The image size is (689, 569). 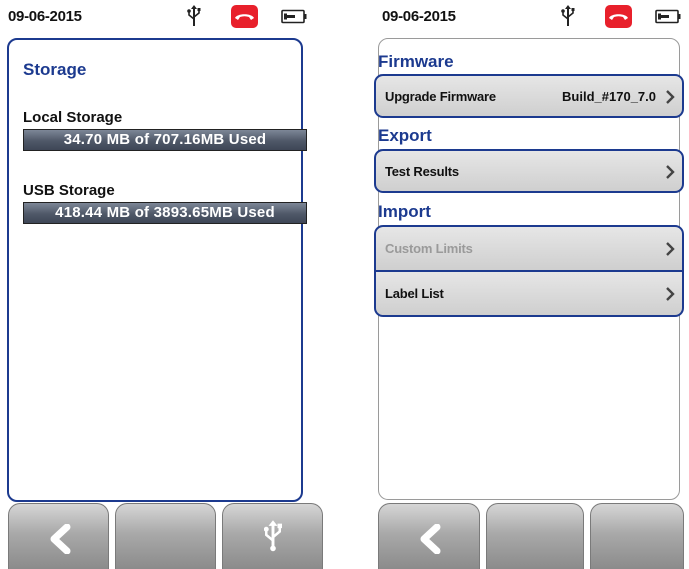 I want to click on section-firmware: Firmware, so click(x=416, y=61).